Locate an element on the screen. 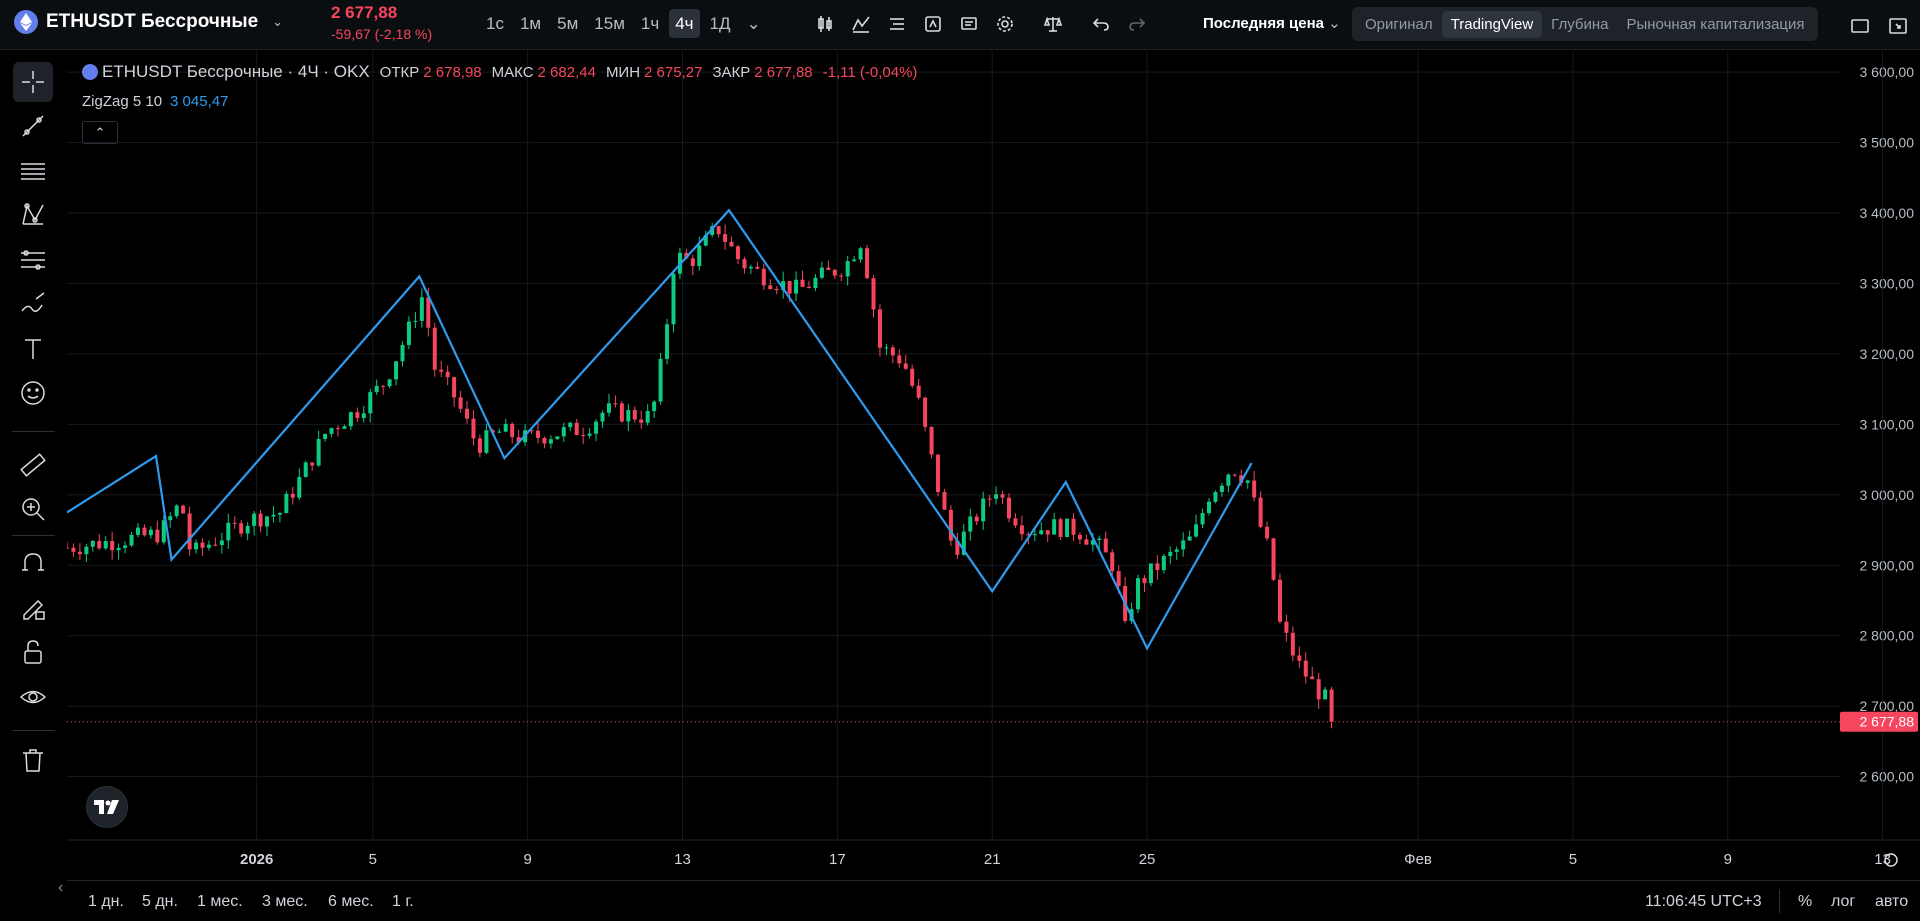 This screenshot has width=1920, height=921. range-5d: 5 дн. is located at coordinates (160, 902).